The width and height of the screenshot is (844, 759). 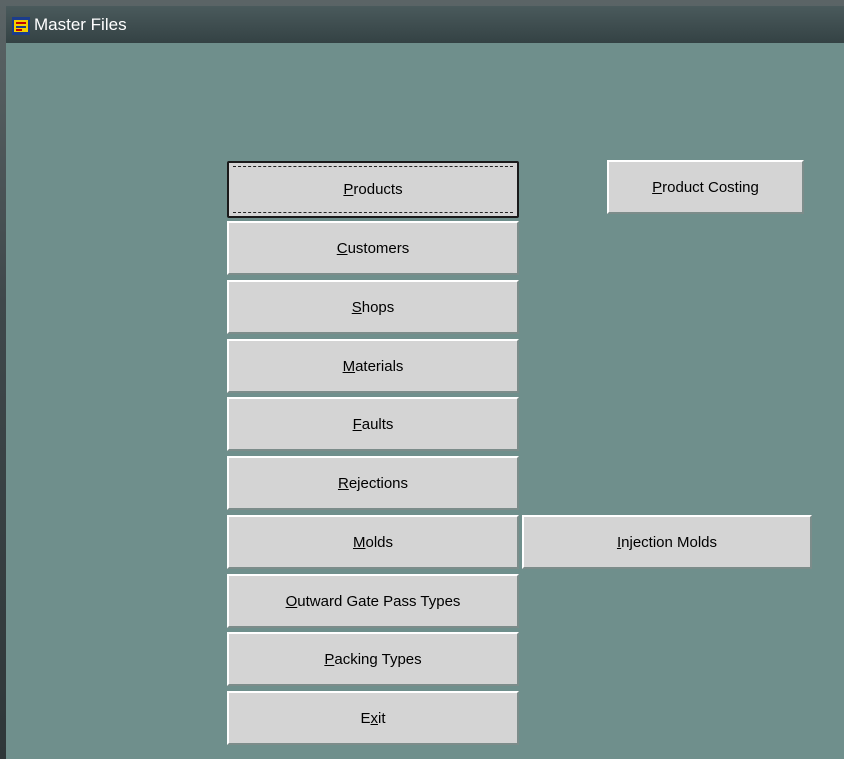 I want to click on window-title: Master Files, so click(x=80, y=24).